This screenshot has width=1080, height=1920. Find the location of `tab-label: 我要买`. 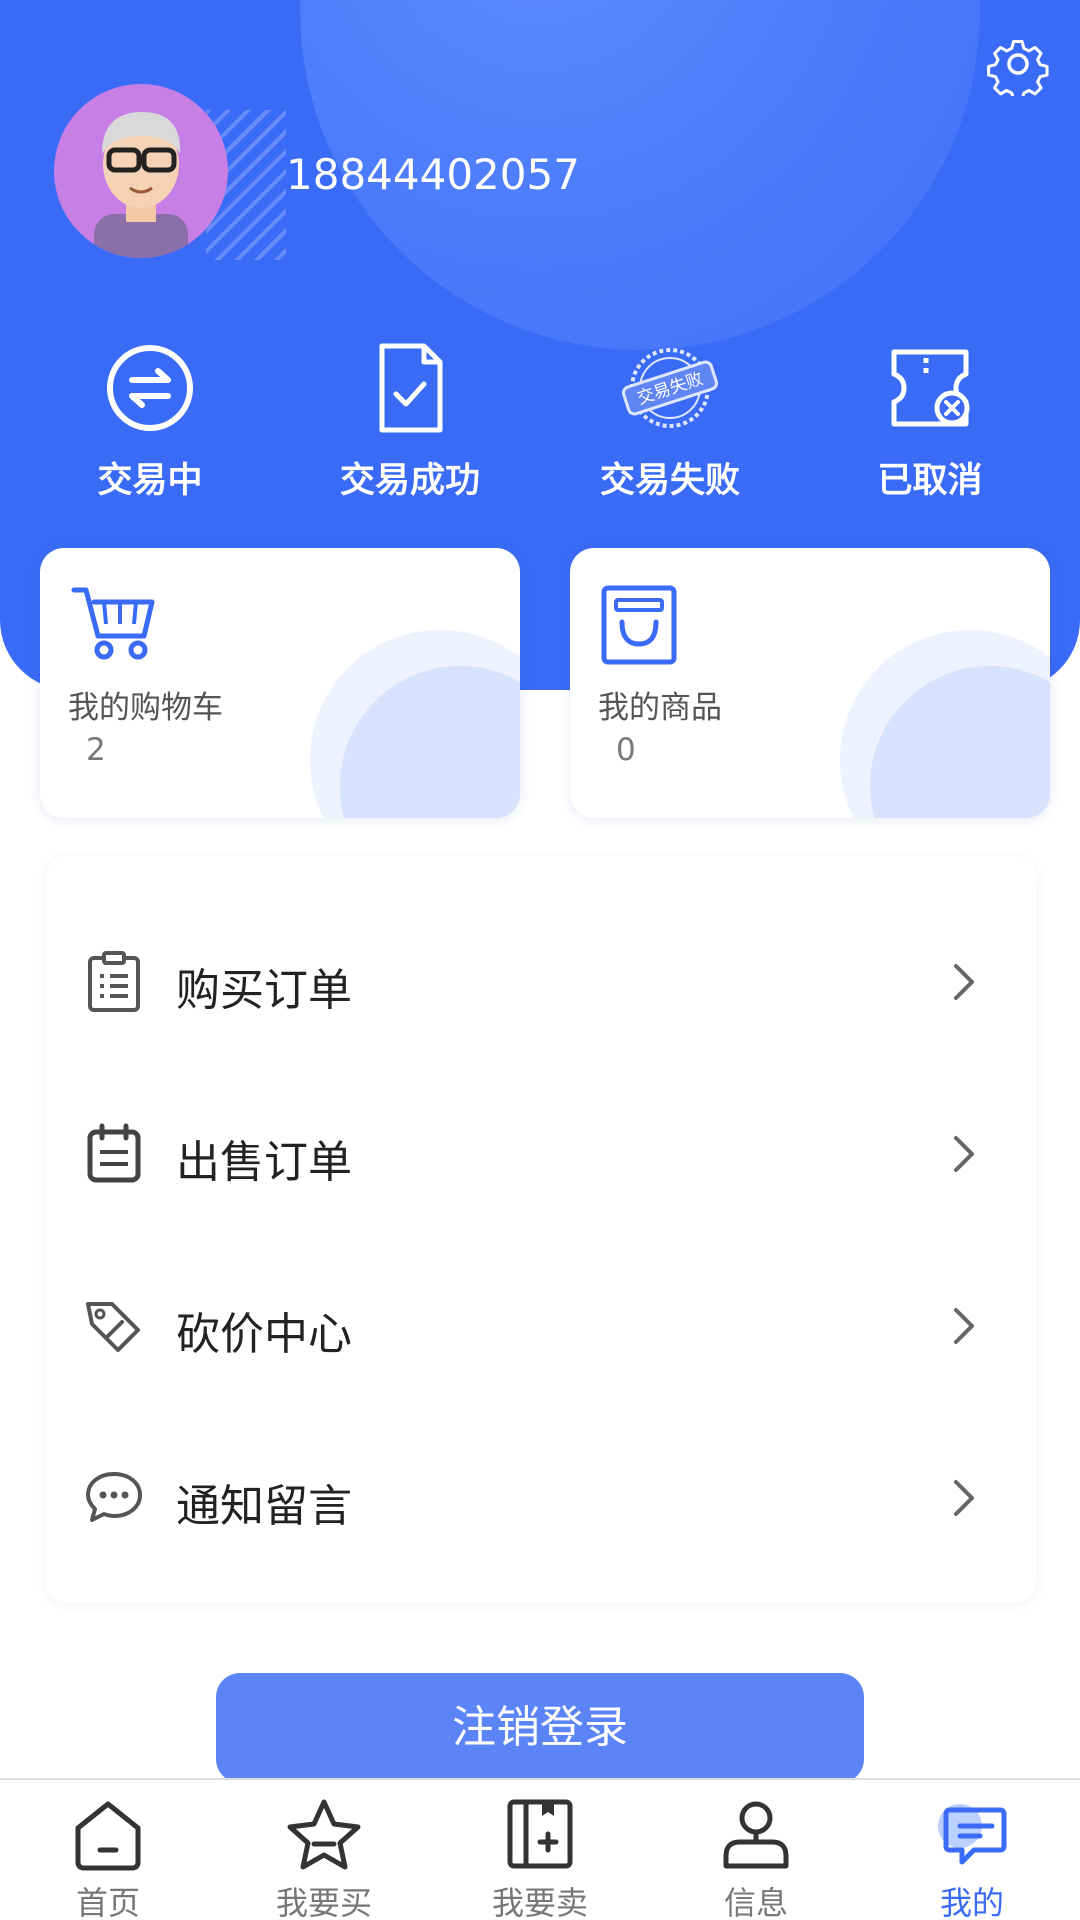

tab-label: 我要买 is located at coordinates (323, 1902).